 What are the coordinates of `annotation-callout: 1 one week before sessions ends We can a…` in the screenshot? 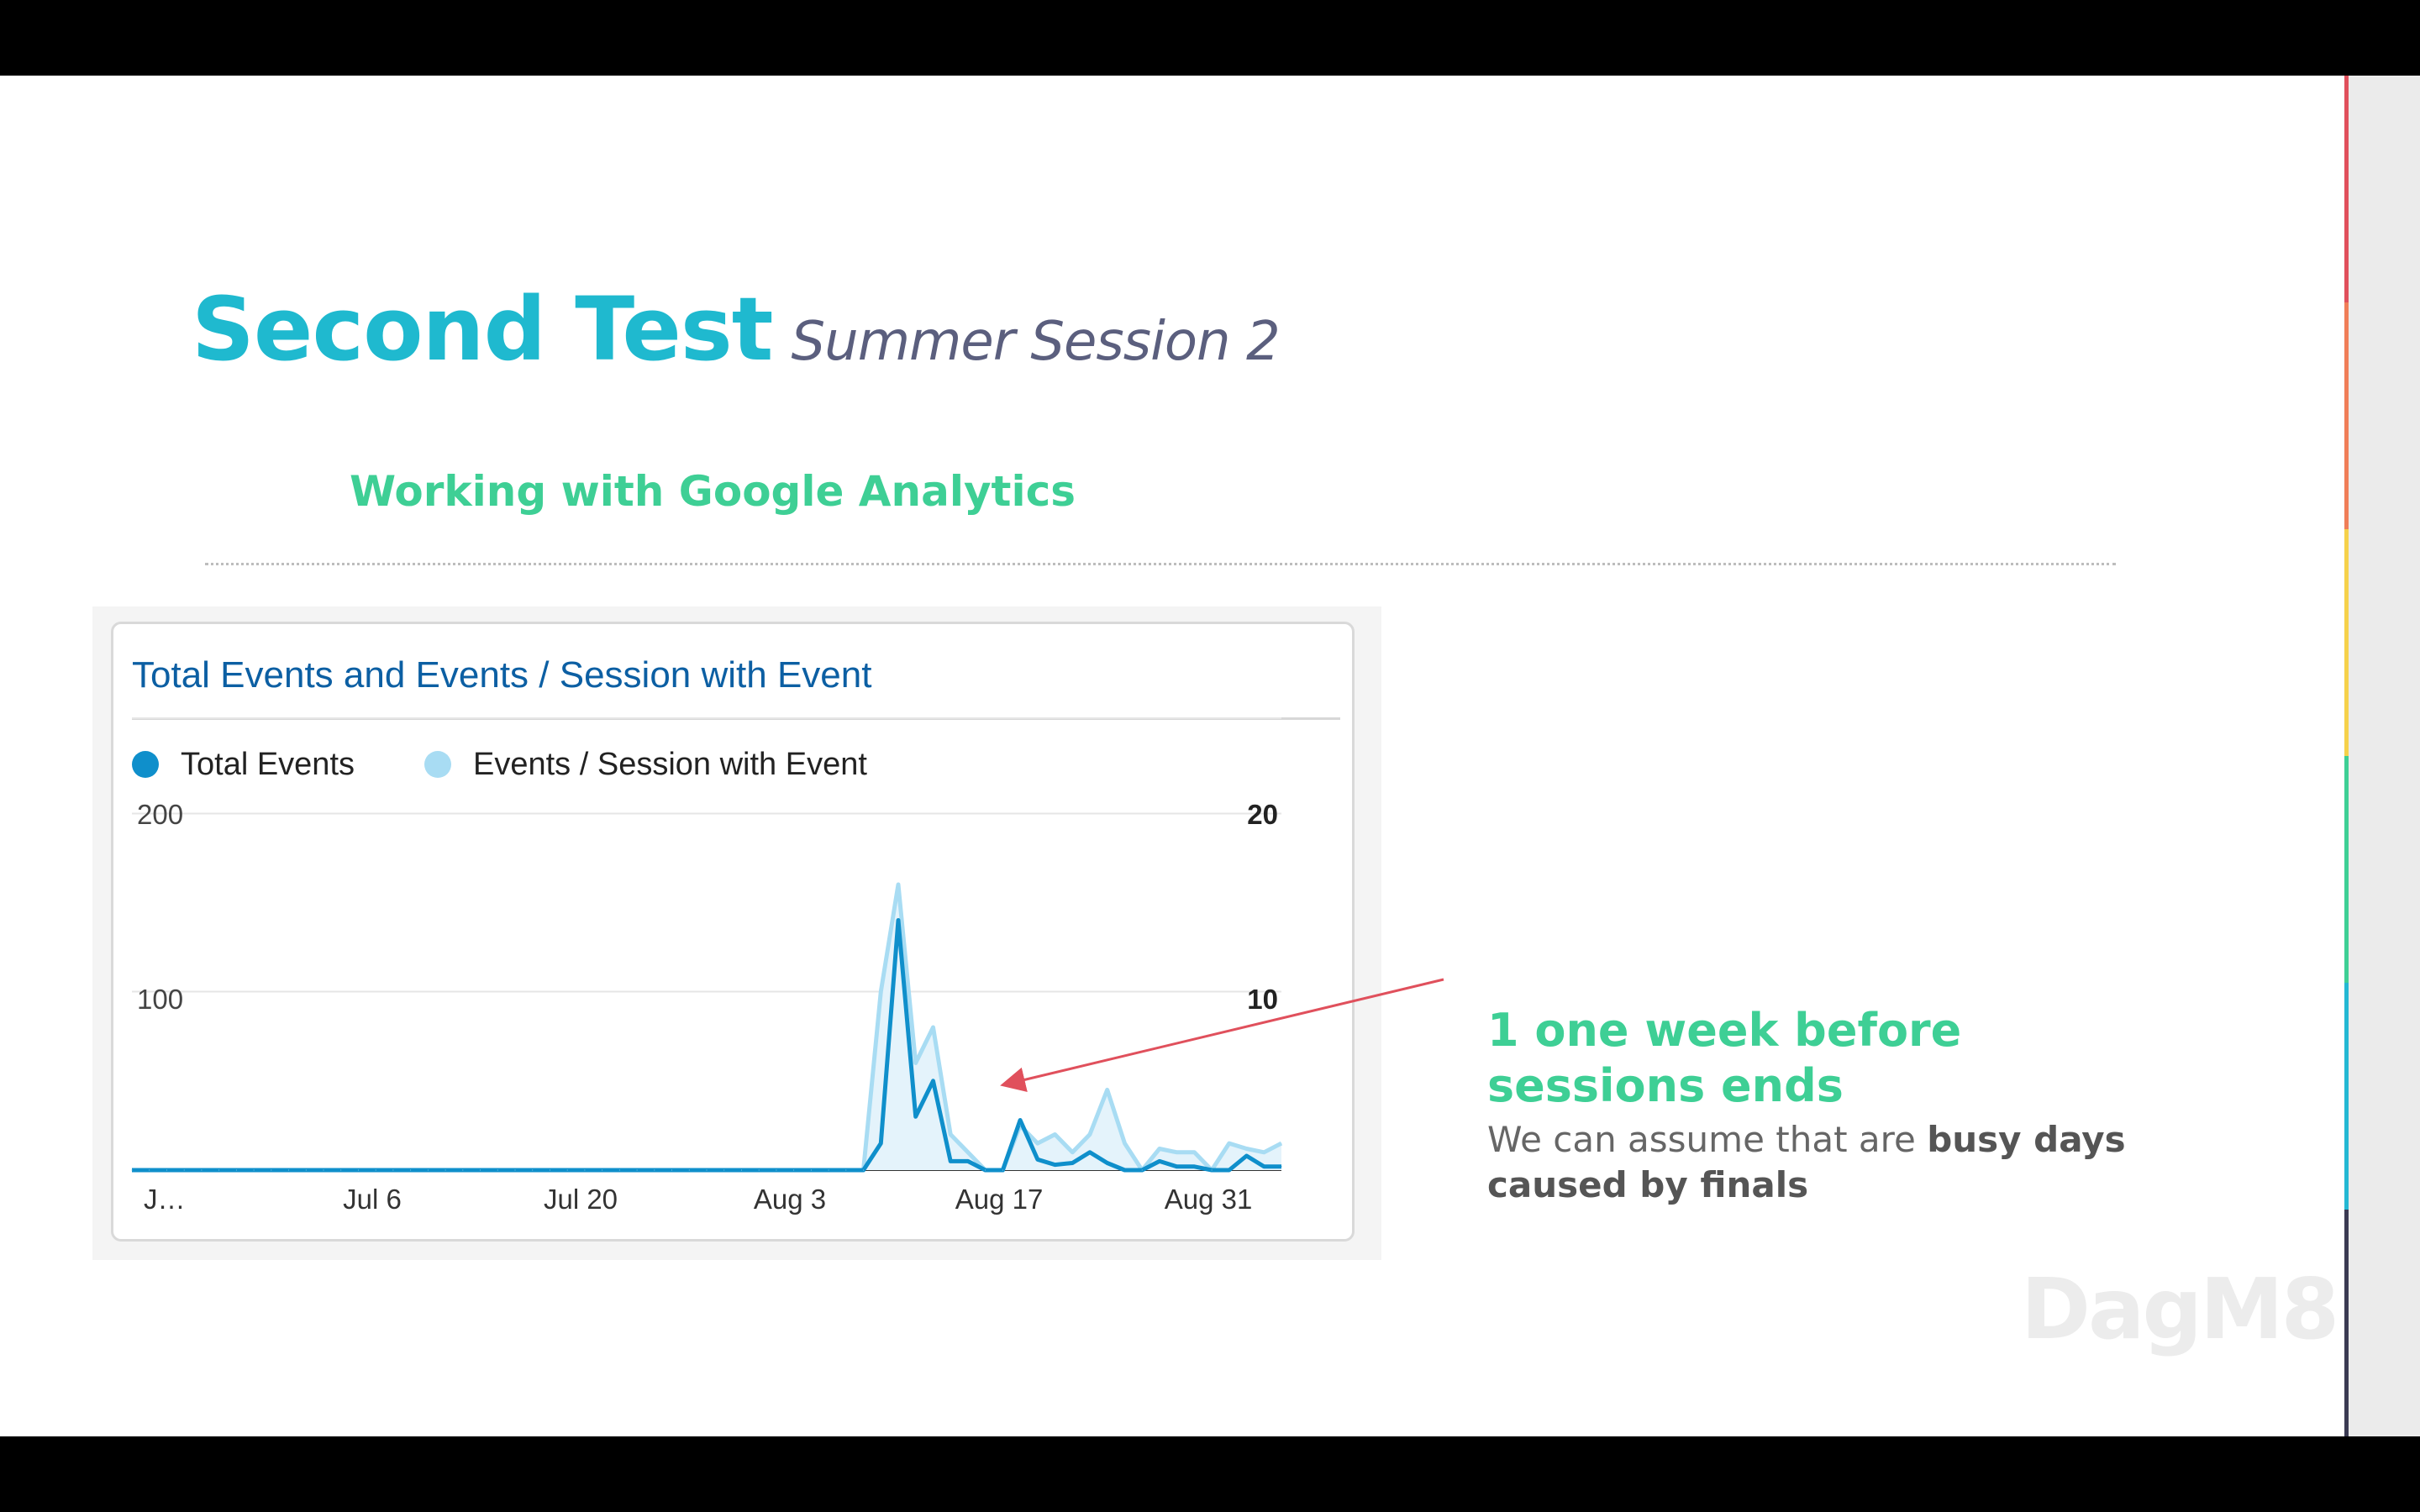 It's located at (1831, 1105).